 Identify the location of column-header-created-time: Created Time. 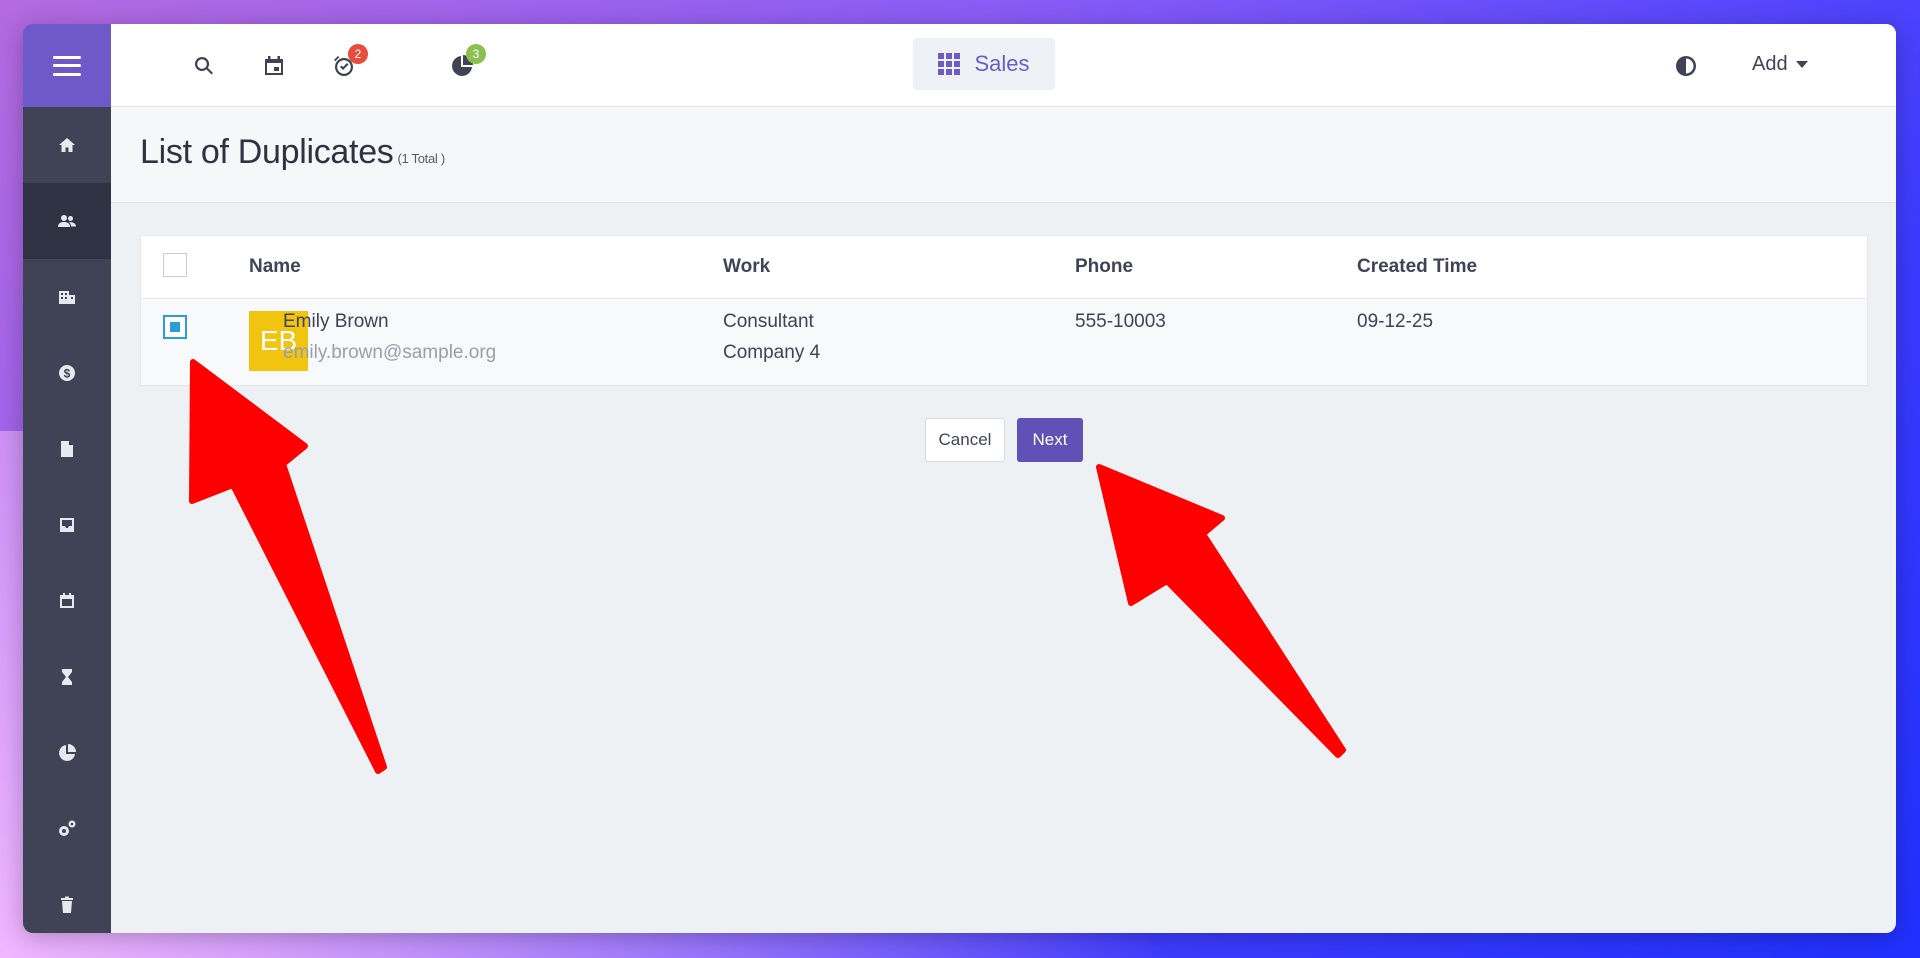
(1417, 267).